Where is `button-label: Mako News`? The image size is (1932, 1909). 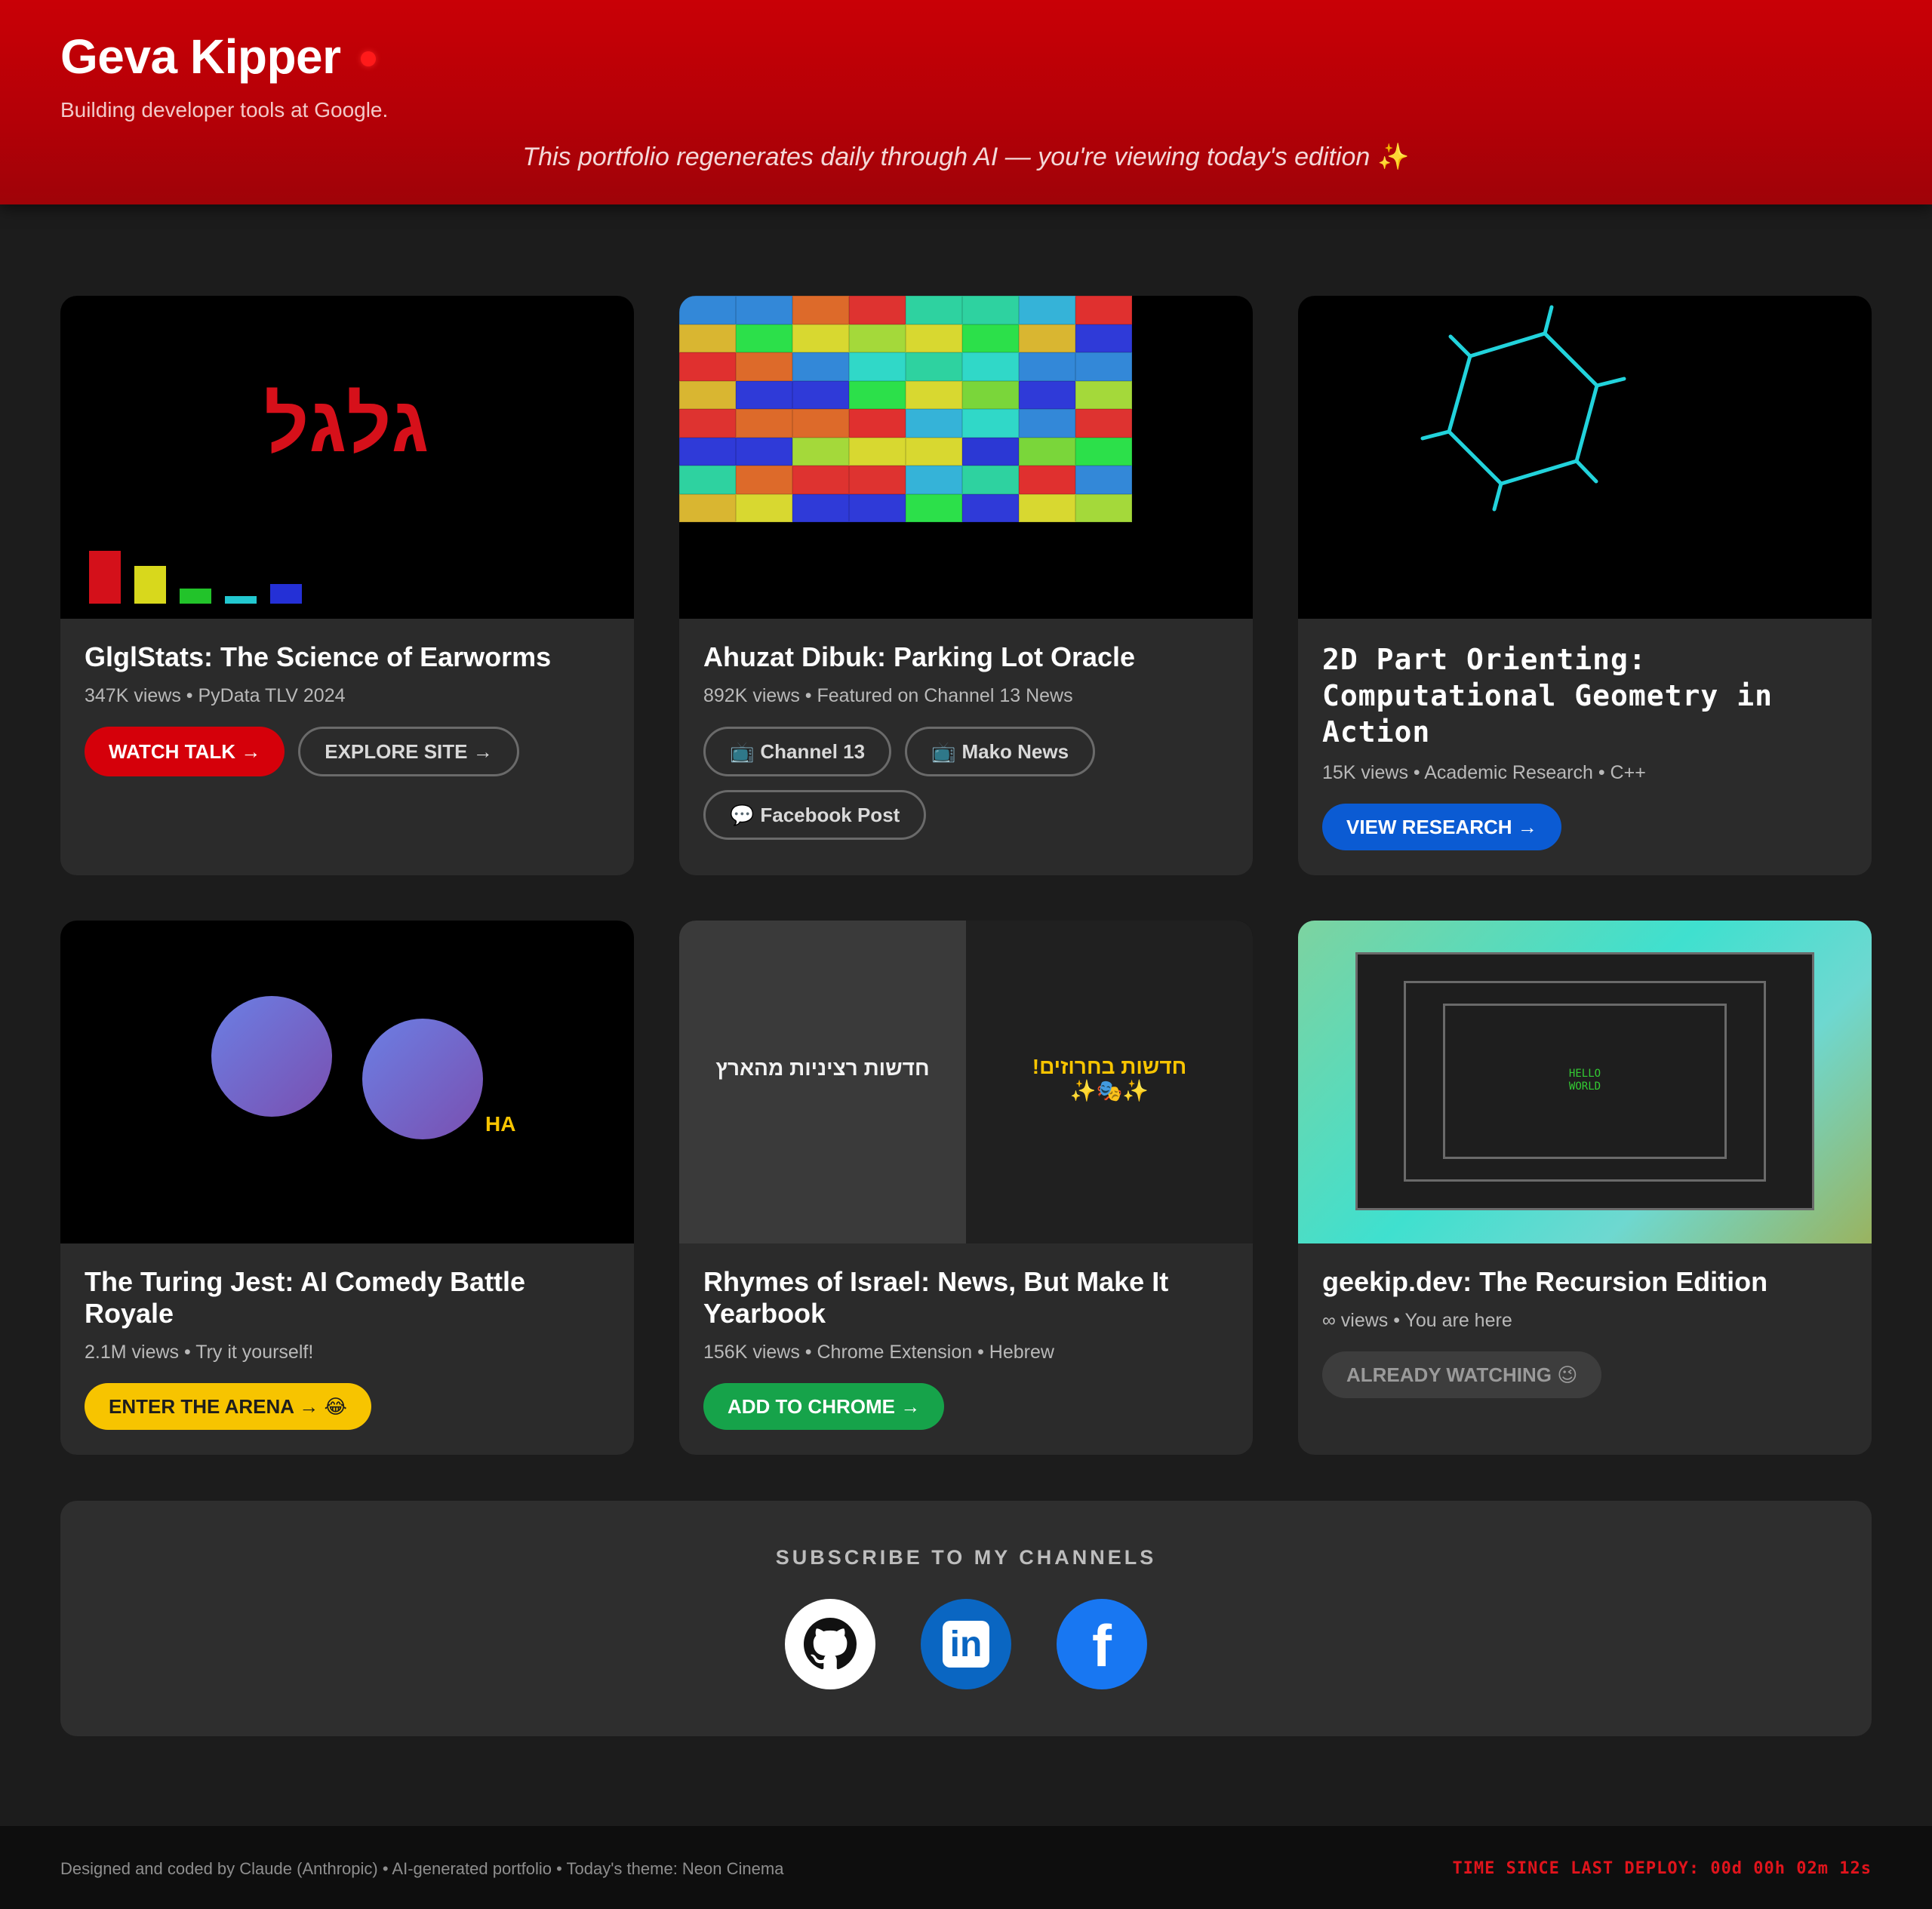
button-label: Mako News is located at coordinates (1015, 751).